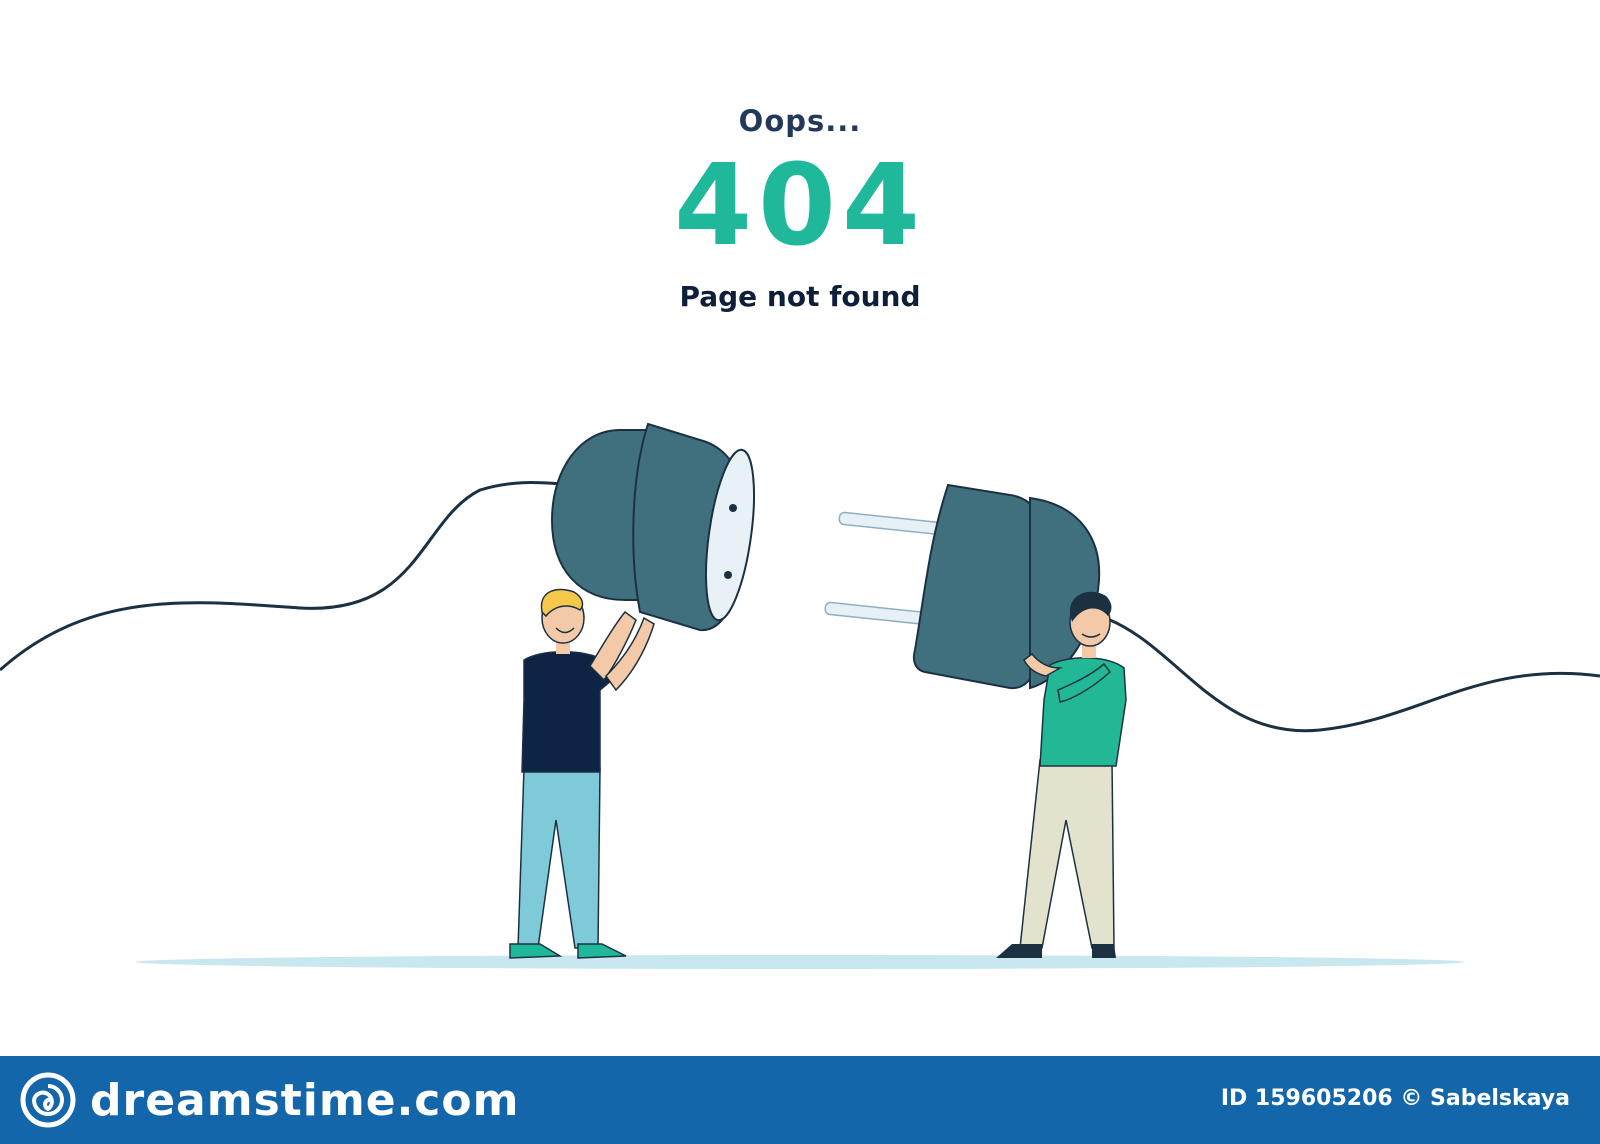  What do you see at coordinates (48, 1100) in the screenshot?
I see `dreamstime-logo-icon` at bounding box center [48, 1100].